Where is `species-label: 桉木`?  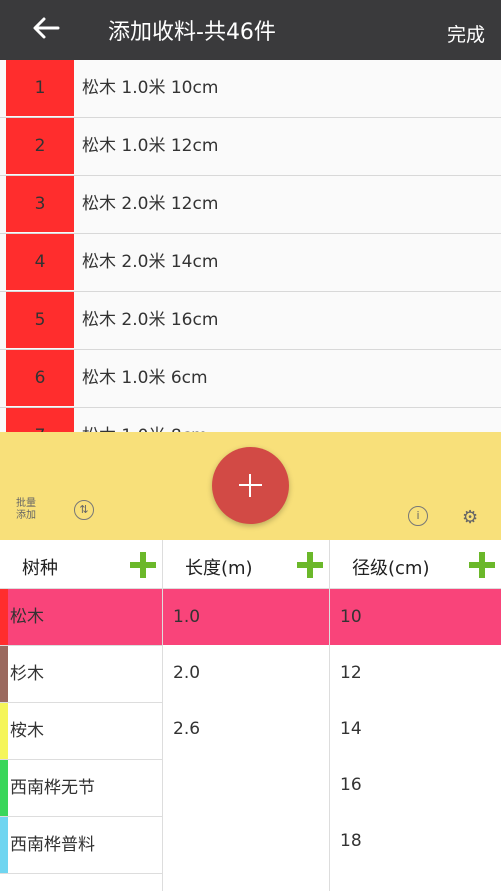
species-label: 桉木 is located at coordinates (27, 731).